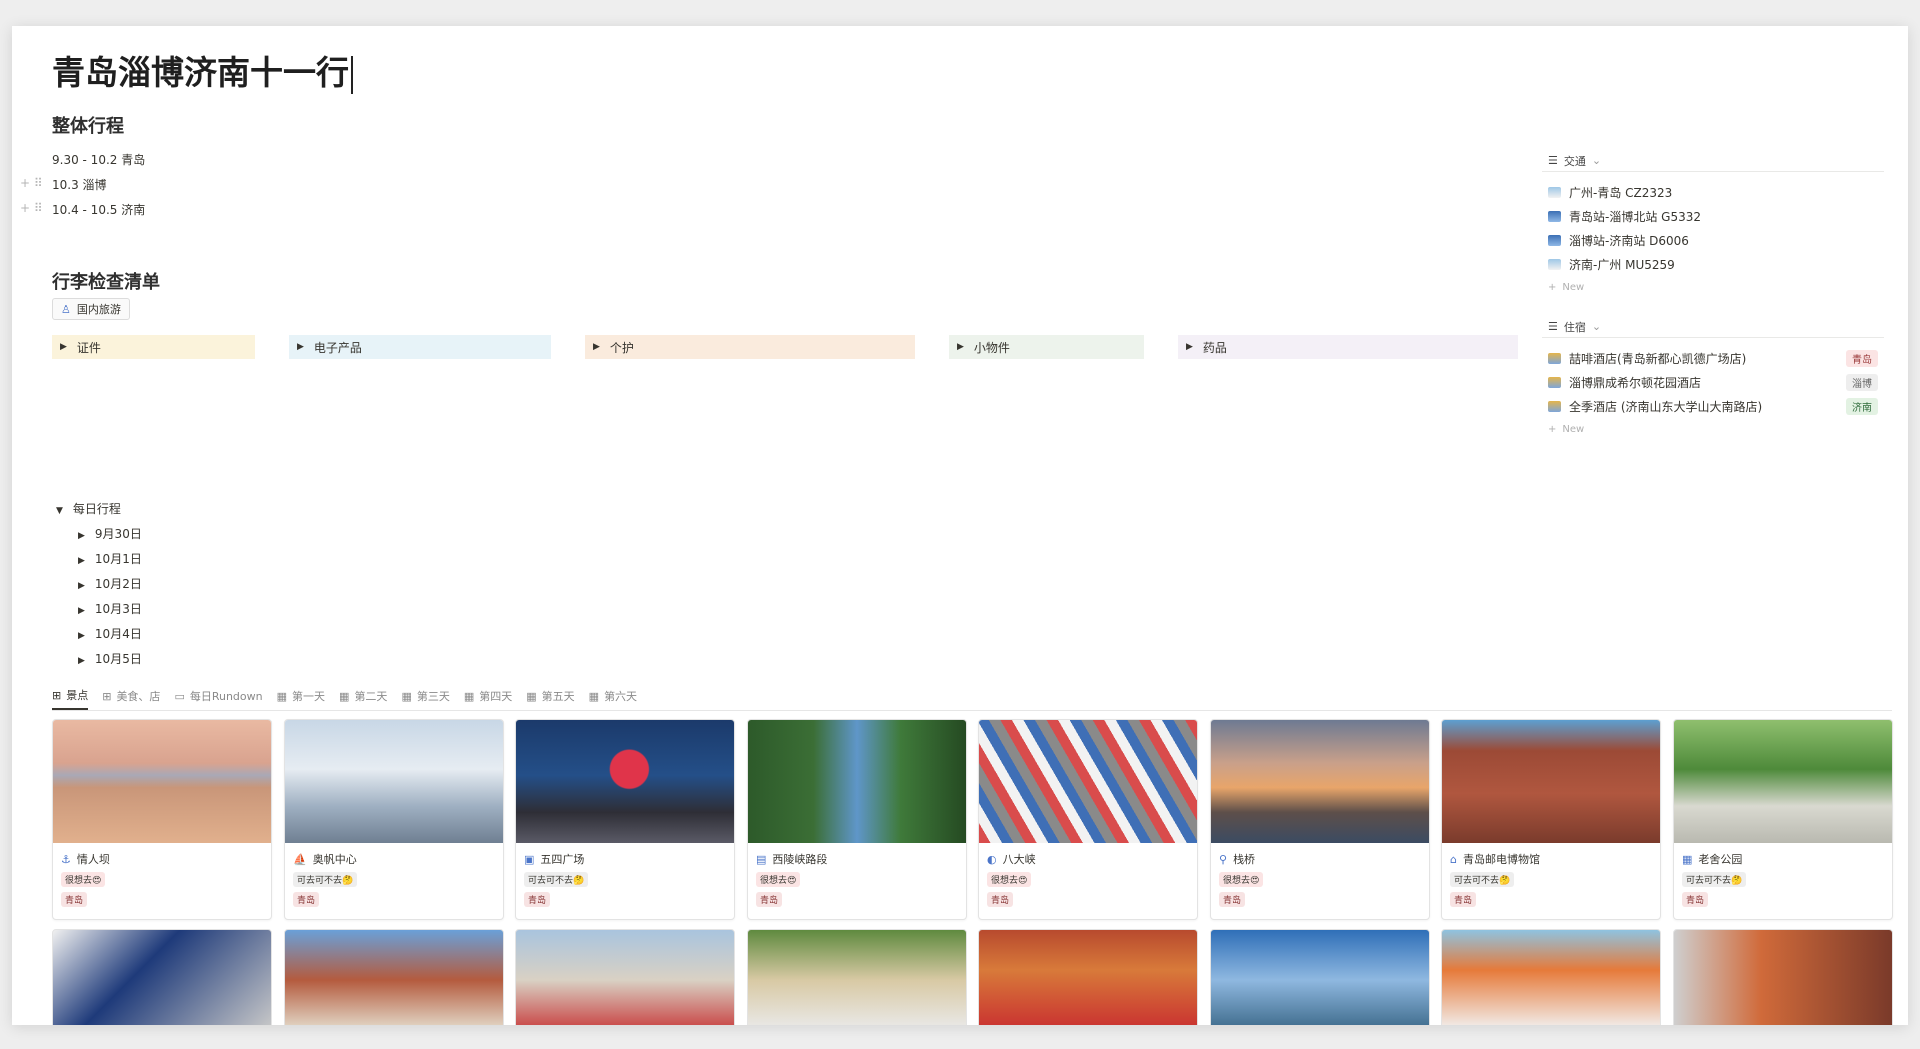 The height and width of the screenshot is (1049, 1920). I want to click on gallery-card: ⛵ 奥帆中心 可去可不去🤔 青岛, so click(394, 819).